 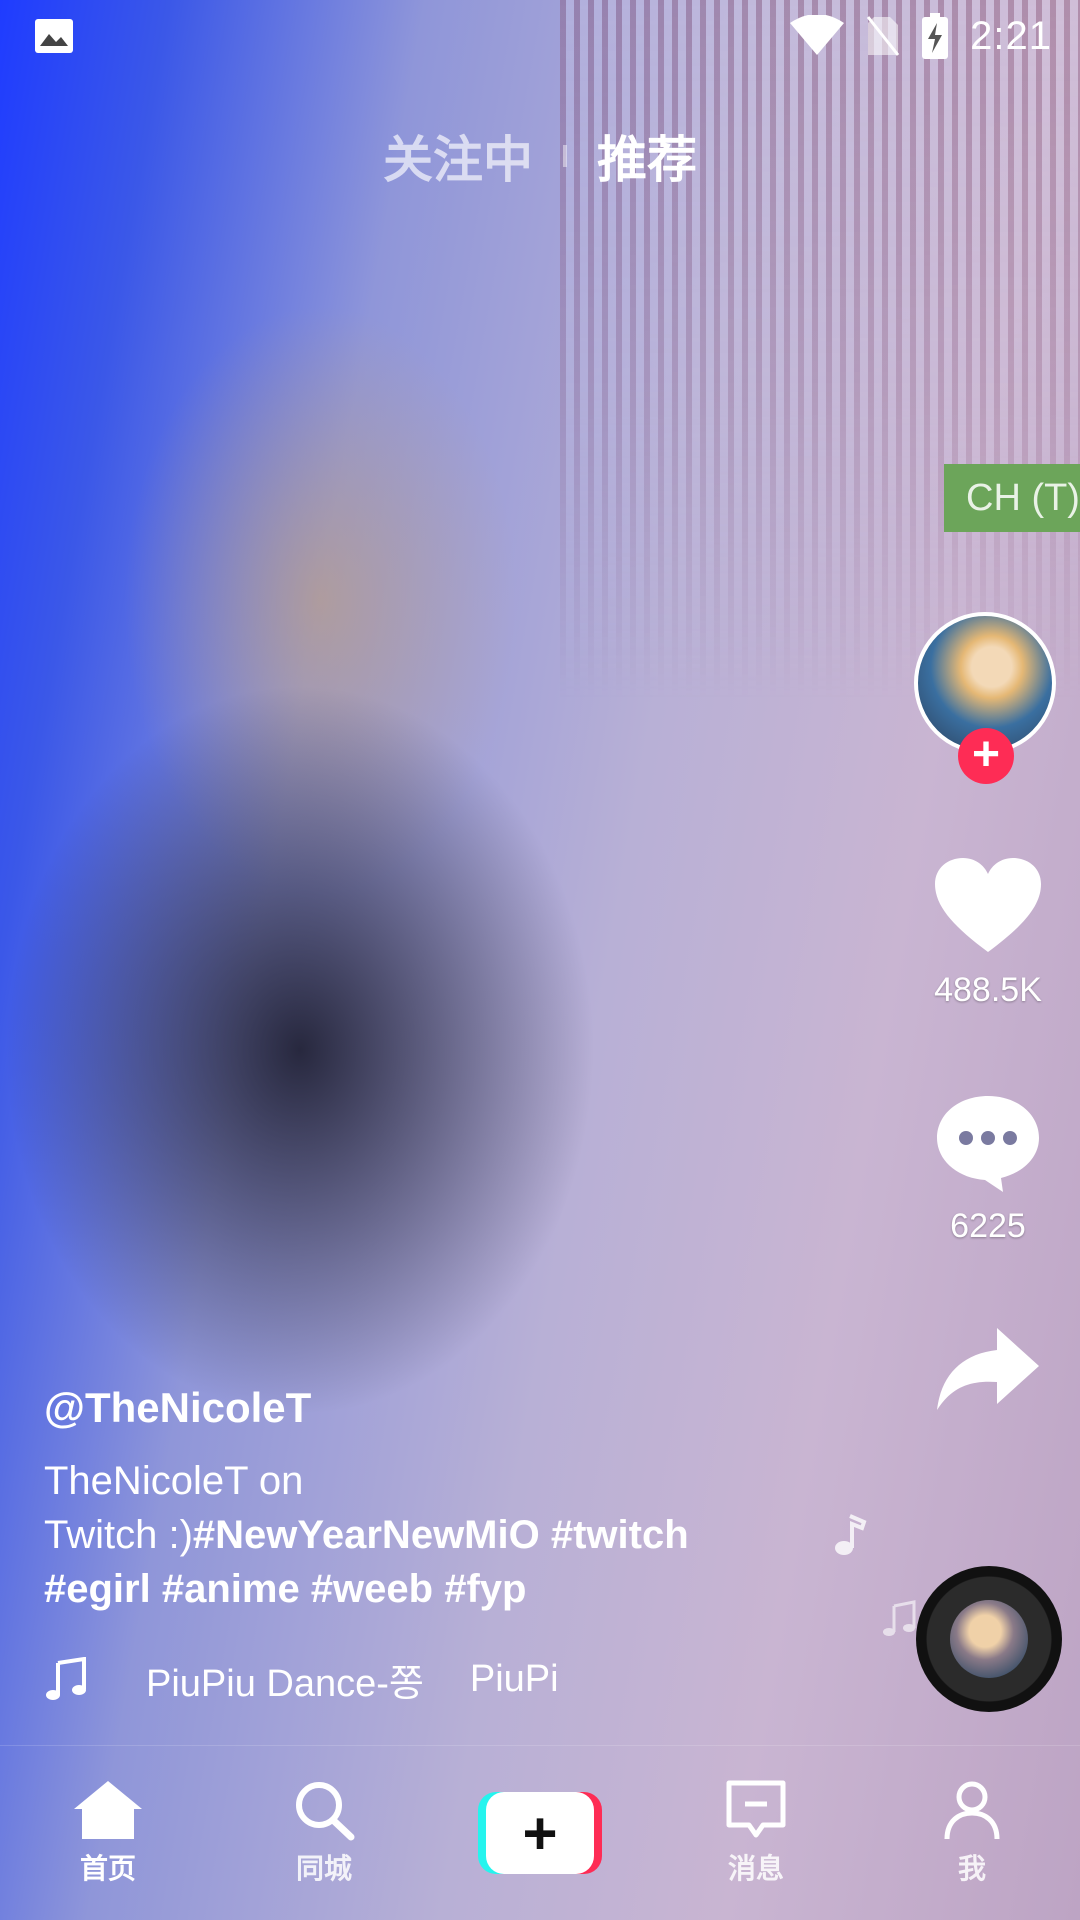 I want to click on nav-label-home: 首页, so click(x=107, y=1868).